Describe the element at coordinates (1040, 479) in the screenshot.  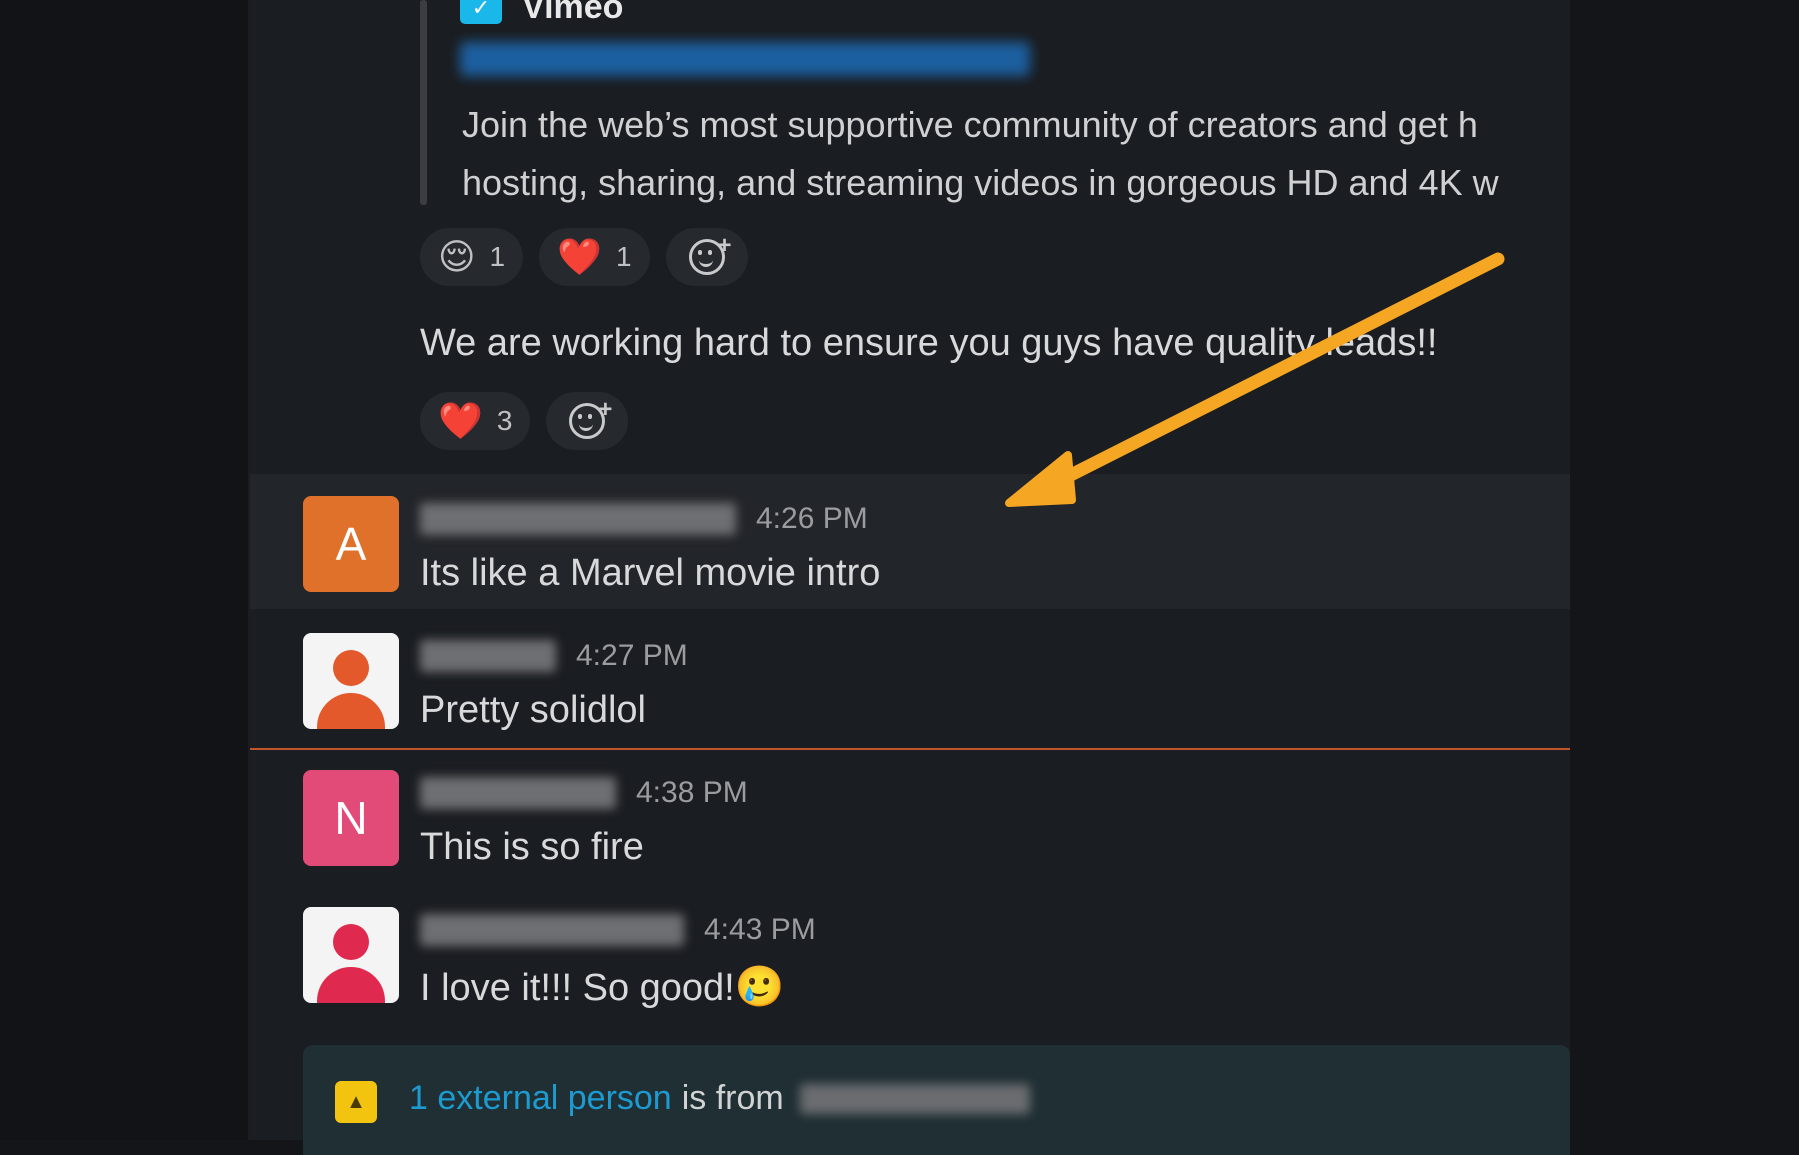
I see `arrow-head` at that location.